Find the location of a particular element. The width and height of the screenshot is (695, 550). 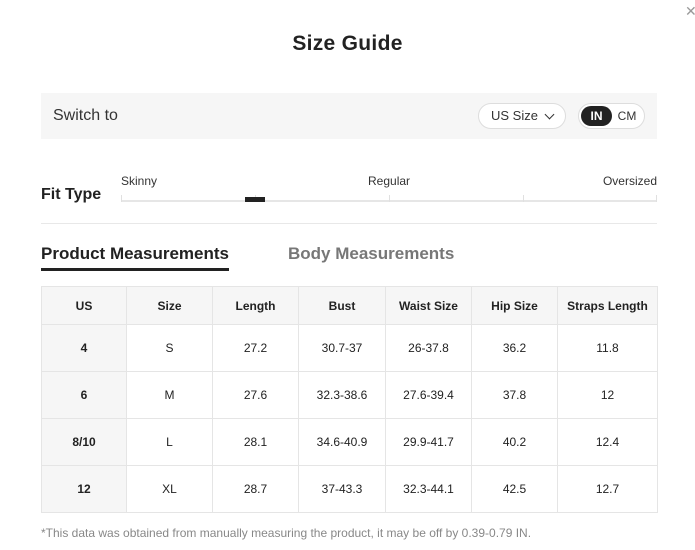

cell-straps: 11.8 is located at coordinates (607, 348).